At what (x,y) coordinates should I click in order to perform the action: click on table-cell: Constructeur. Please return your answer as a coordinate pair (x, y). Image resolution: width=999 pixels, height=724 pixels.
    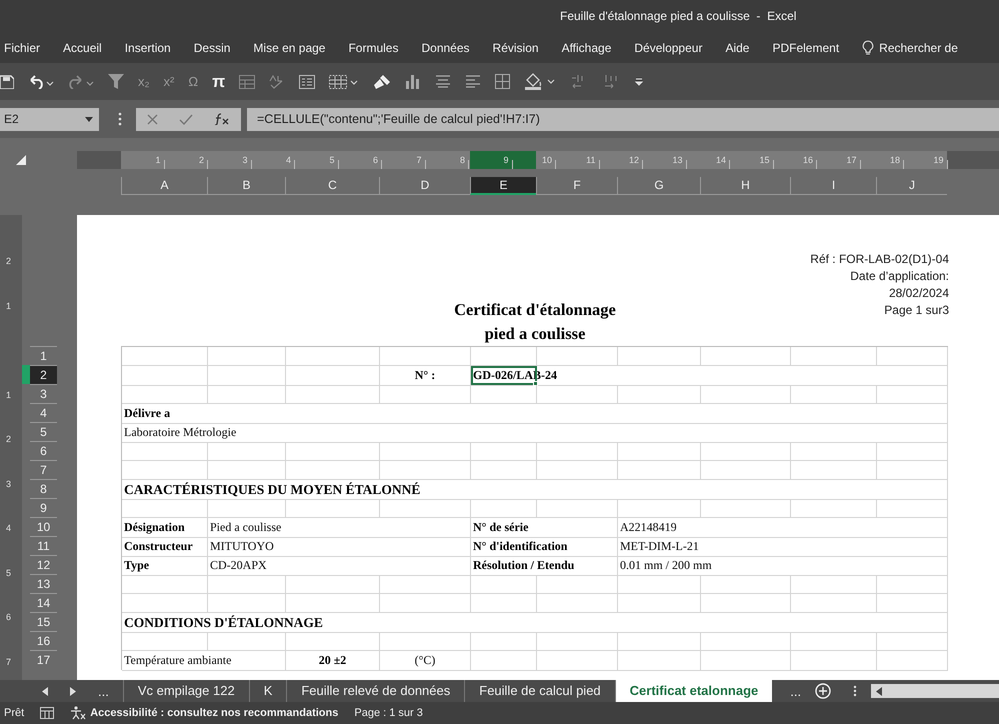
    Looking at the image, I should click on (165, 547).